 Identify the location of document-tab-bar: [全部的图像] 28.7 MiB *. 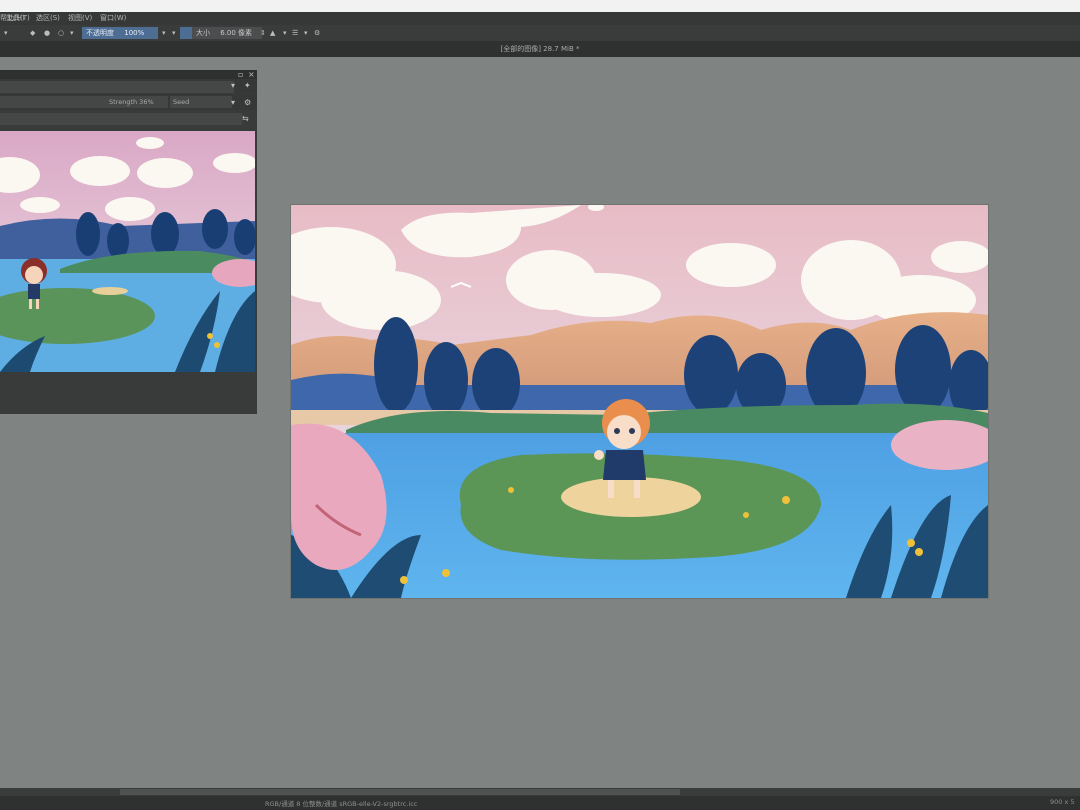
(540, 49).